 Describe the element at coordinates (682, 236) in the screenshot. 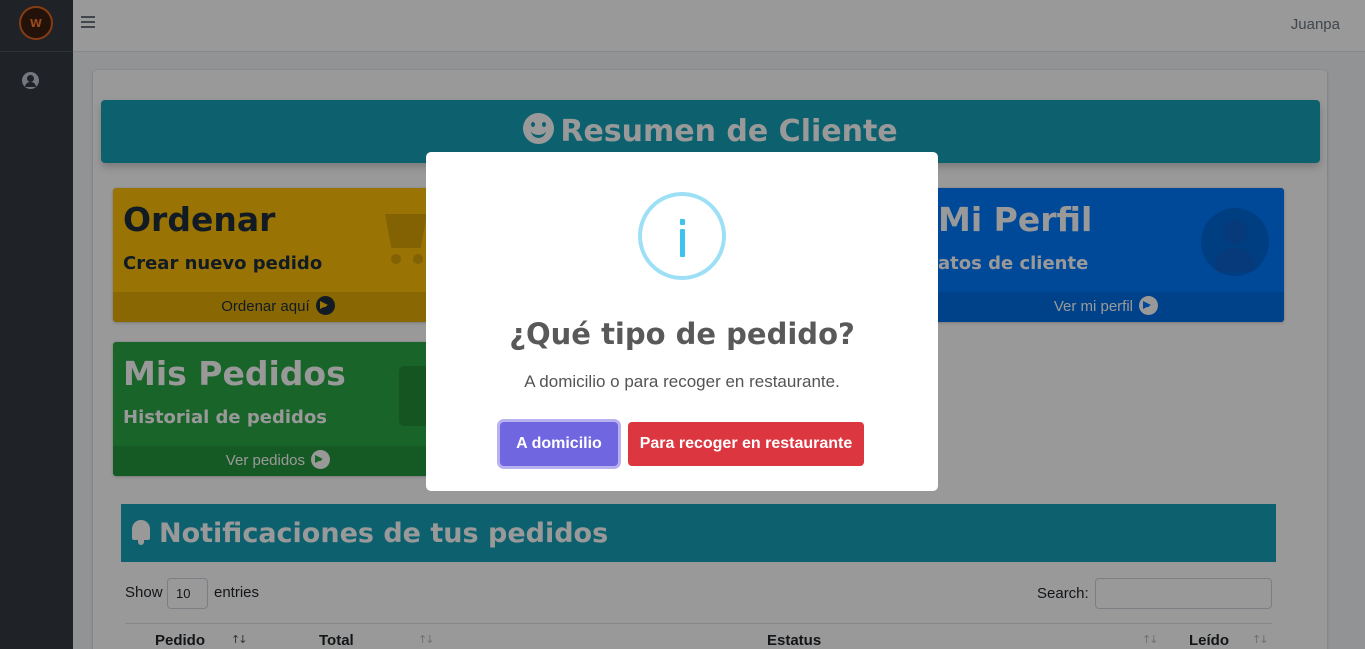

I see `info-icon` at that location.